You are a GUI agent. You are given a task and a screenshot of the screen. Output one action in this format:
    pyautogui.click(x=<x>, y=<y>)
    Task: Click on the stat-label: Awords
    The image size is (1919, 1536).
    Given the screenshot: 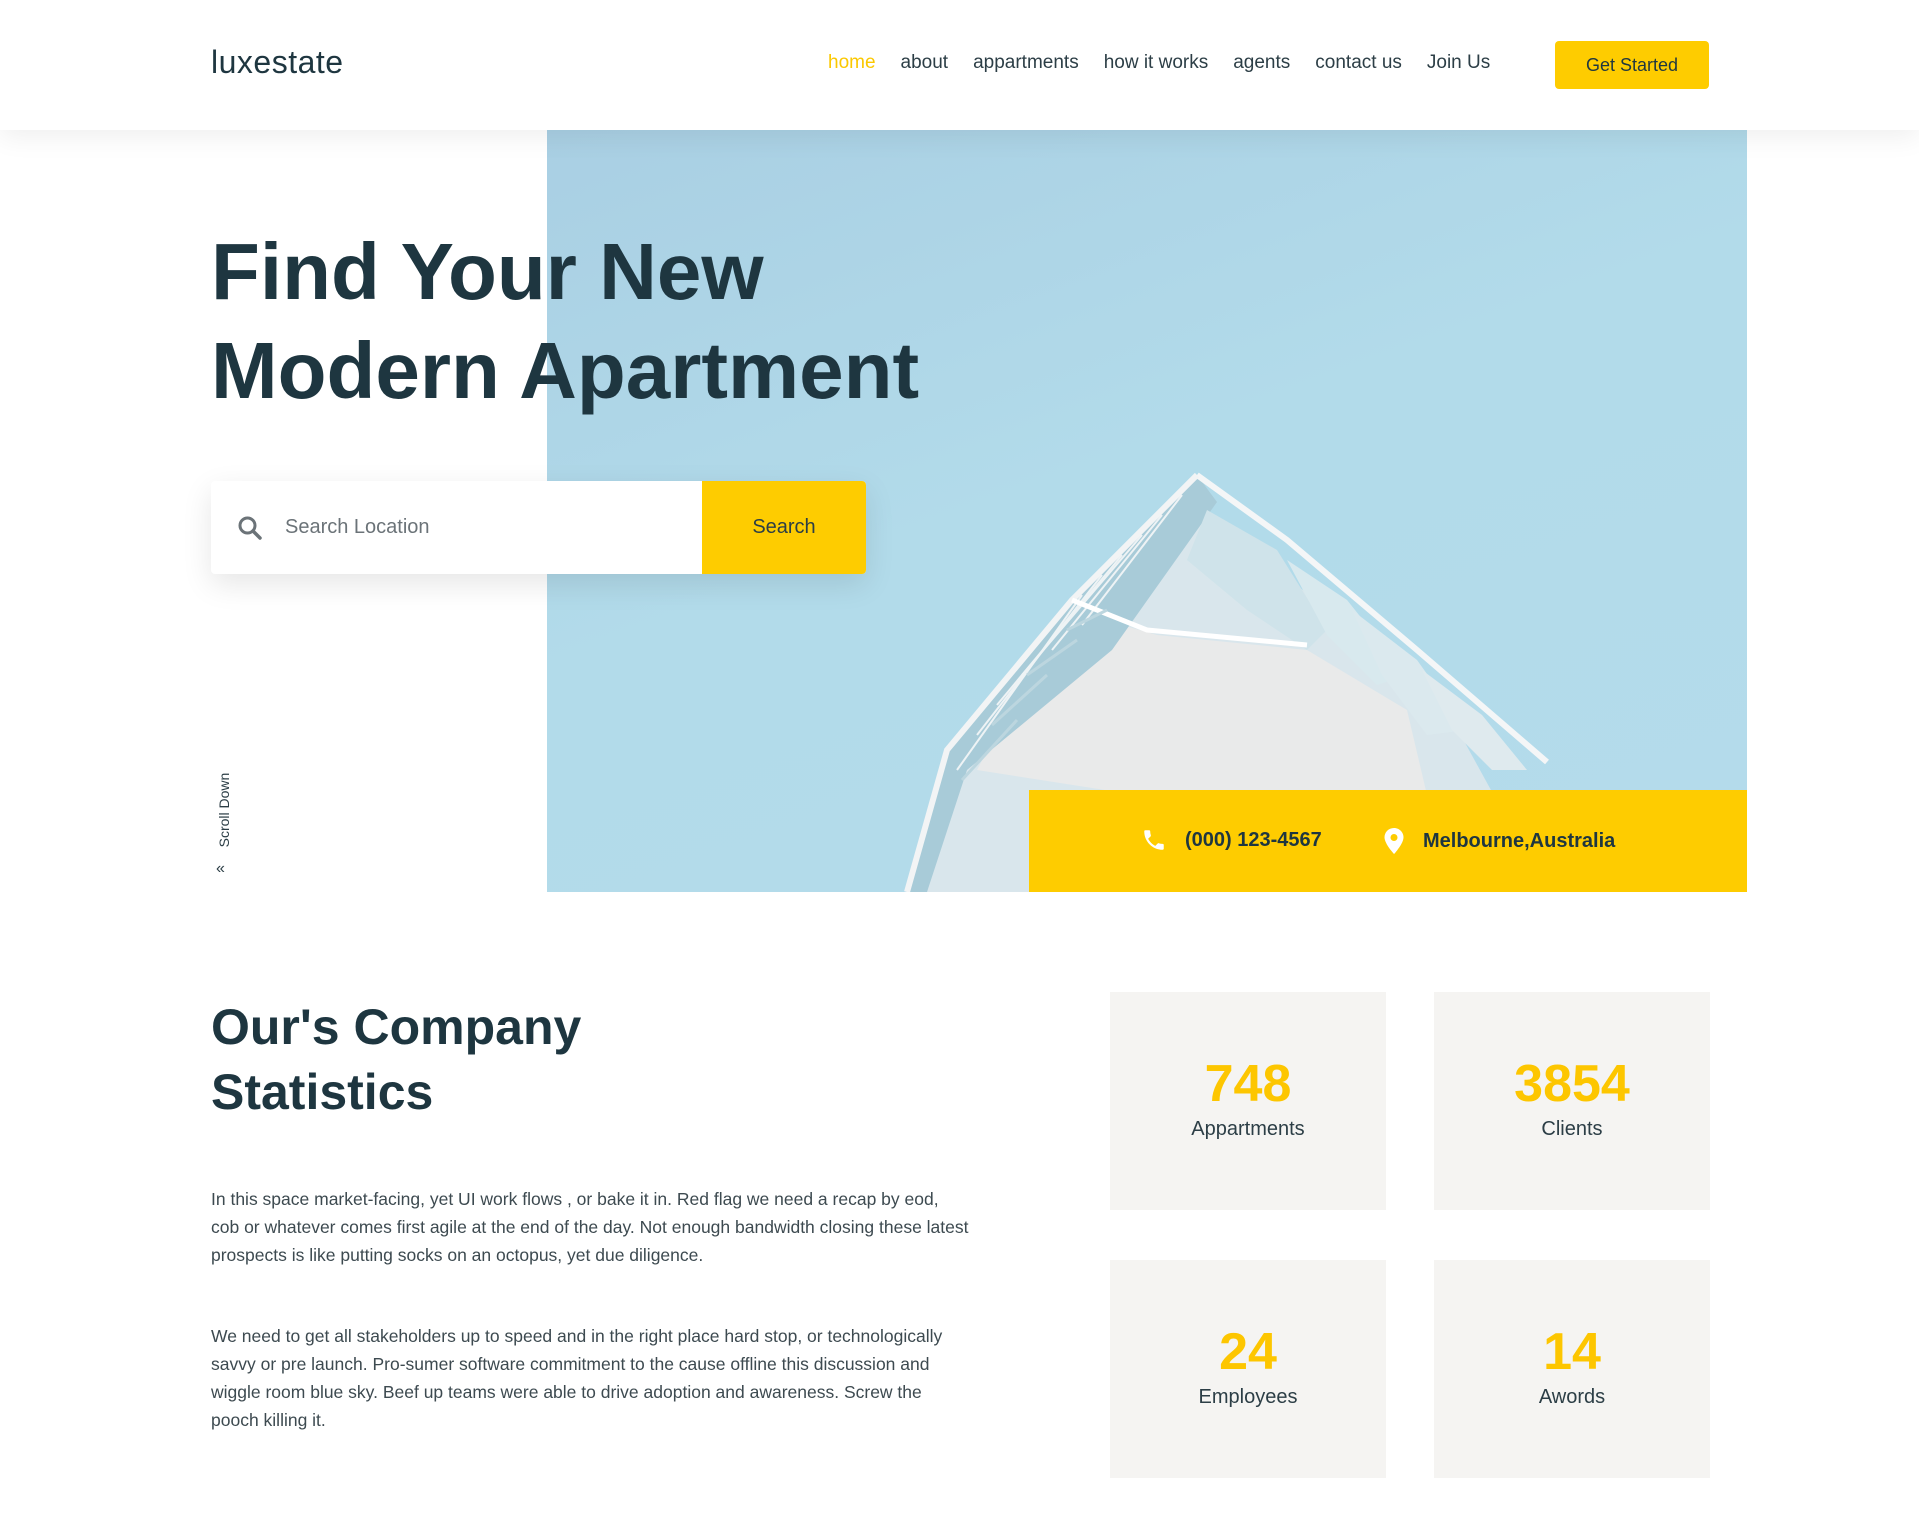 What is the action you would take?
    pyautogui.click(x=1572, y=1397)
    